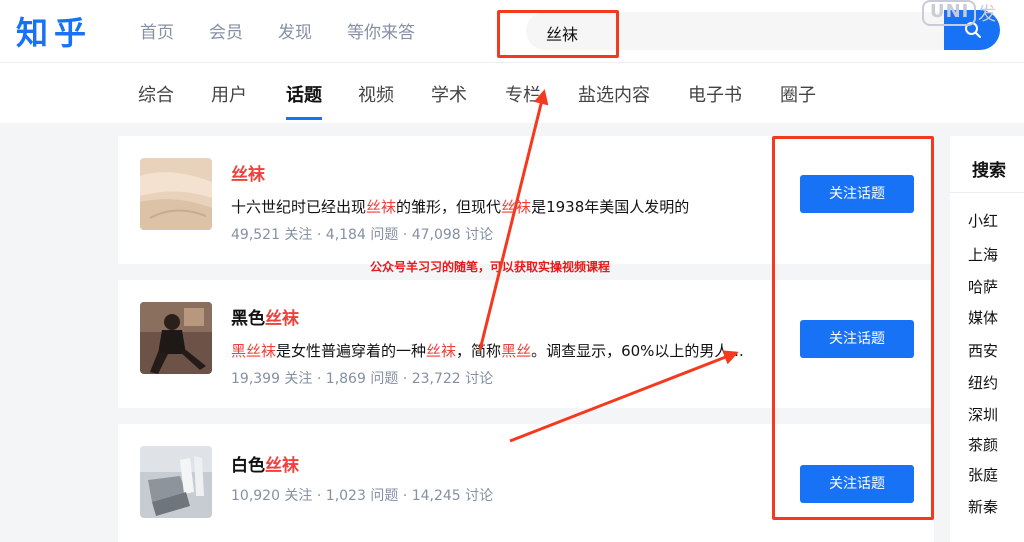 The image size is (1024, 542). Describe the element at coordinates (983, 474) in the screenshot. I see `sidebar-item: 张庭` at that location.